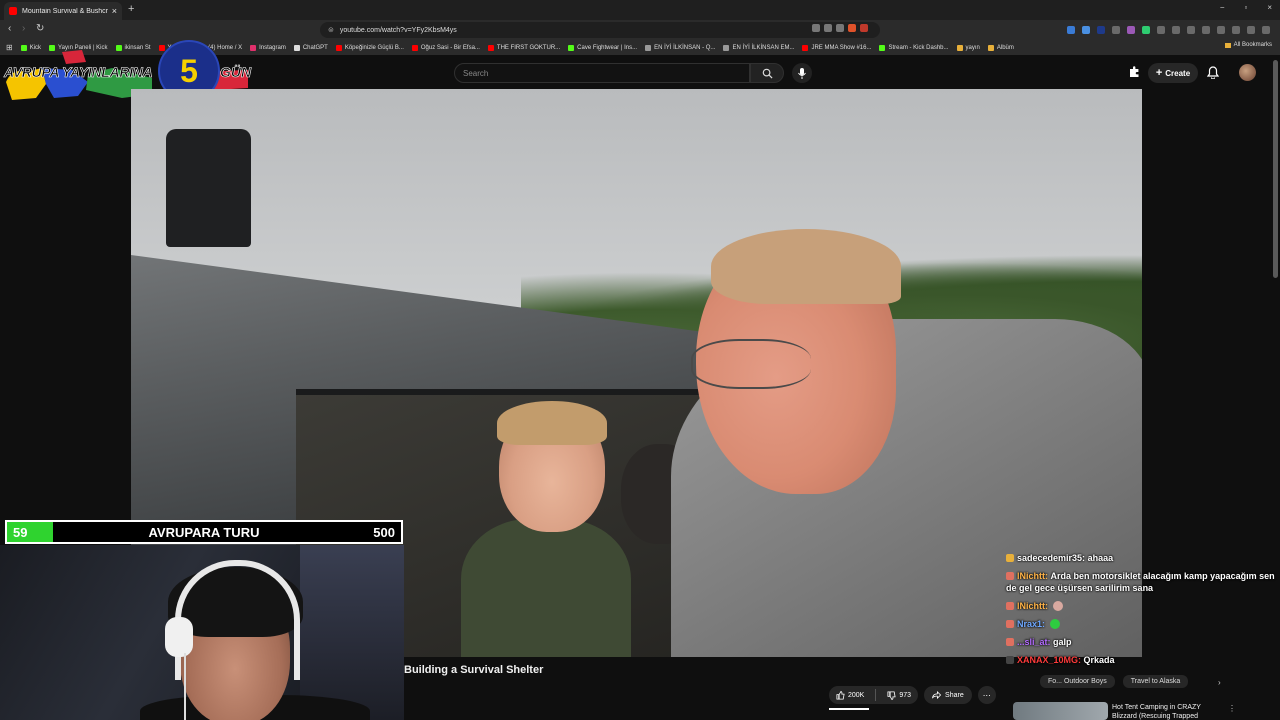 The image size is (1280, 720). I want to click on reload-icon: ↻, so click(40, 28).